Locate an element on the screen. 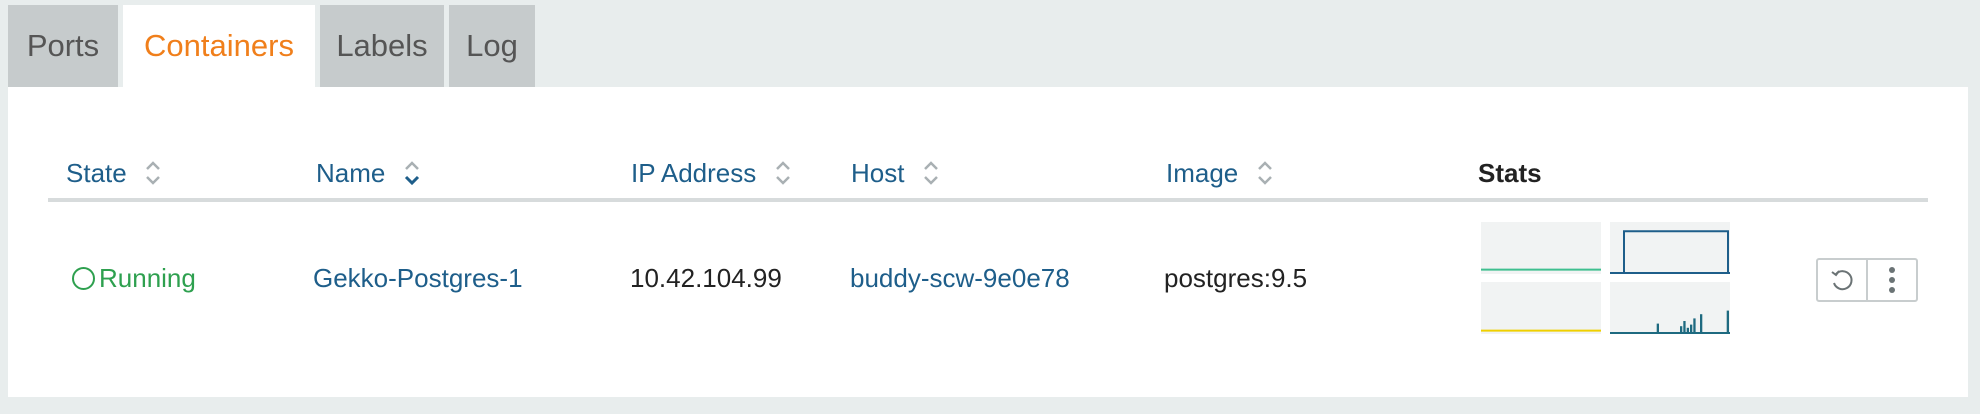 This screenshot has width=1980, height=414. network-sparkline is located at coordinates (1541, 308).